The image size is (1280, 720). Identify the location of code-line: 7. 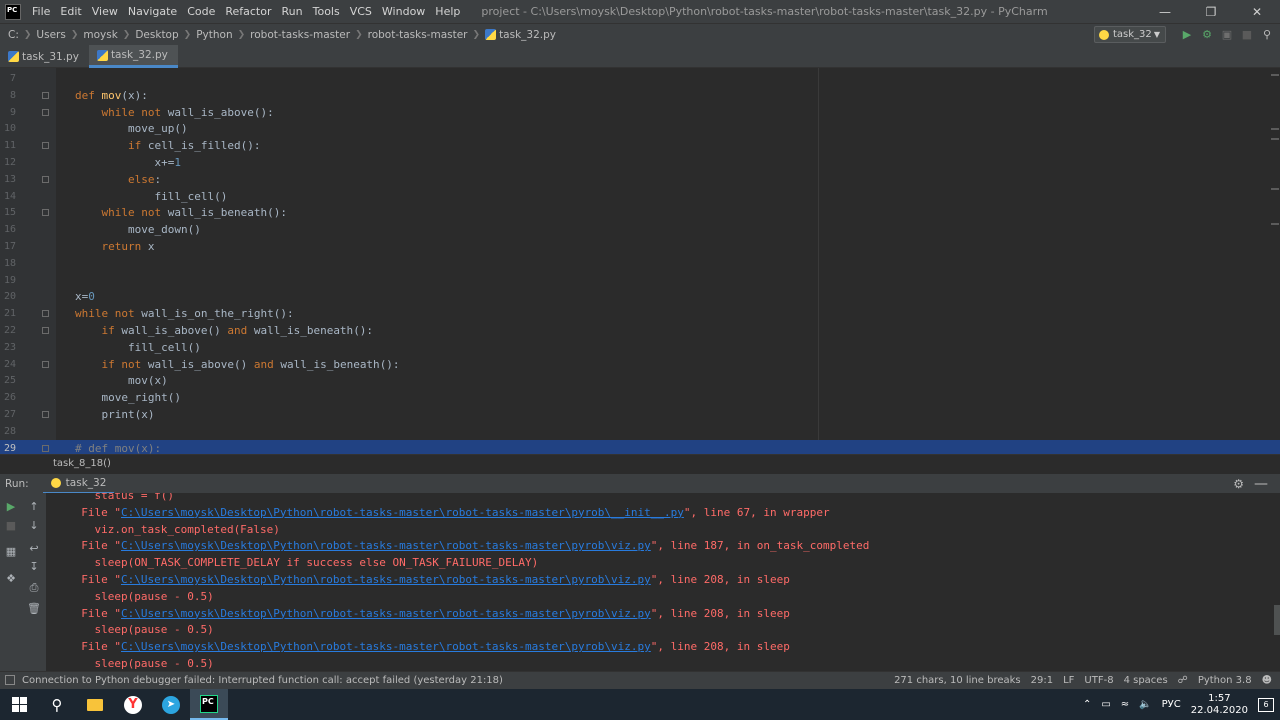
(640, 78).